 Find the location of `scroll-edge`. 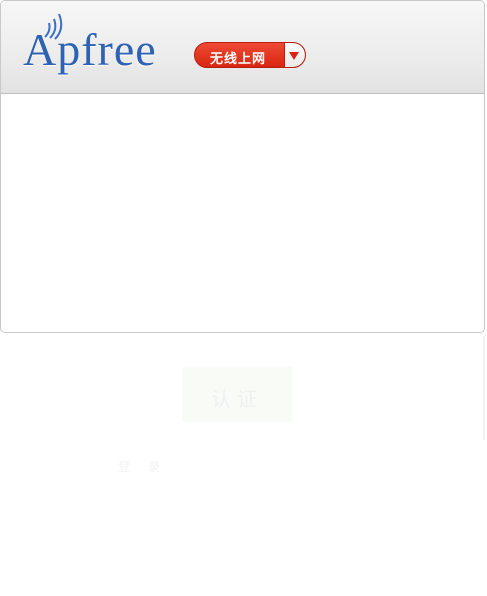

scroll-edge is located at coordinates (484, 388).